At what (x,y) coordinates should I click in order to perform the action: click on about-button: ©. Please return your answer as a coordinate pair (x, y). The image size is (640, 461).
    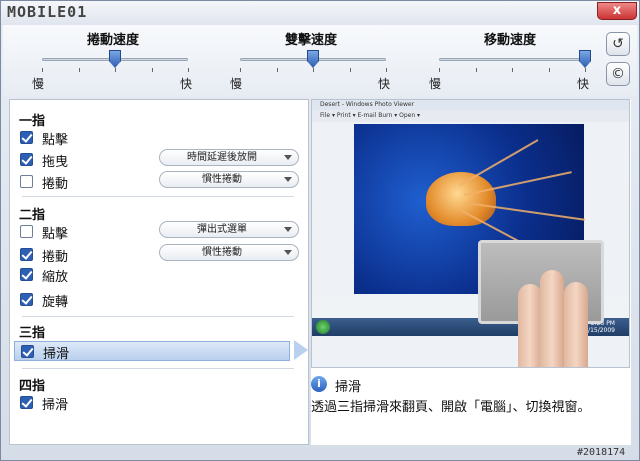
    Looking at the image, I should click on (618, 74).